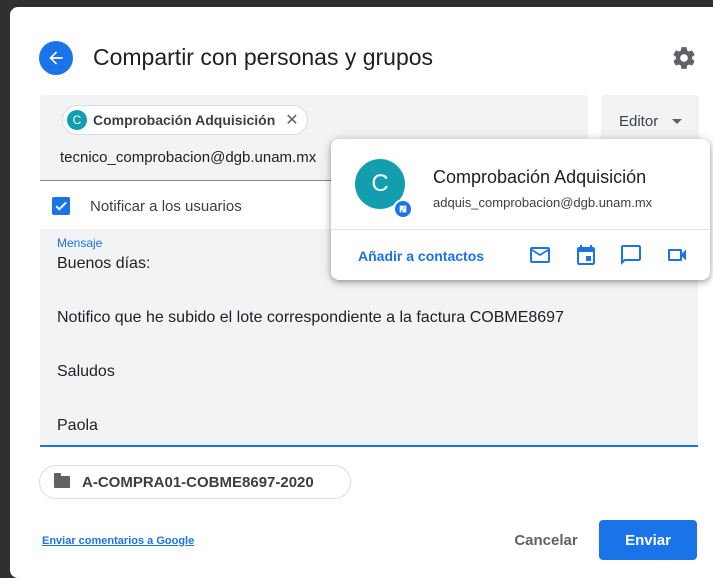 The width and height of the screenshot is (713, 578). I want to click on contact-name: Comprobación Adquisición, so click(540, 177).